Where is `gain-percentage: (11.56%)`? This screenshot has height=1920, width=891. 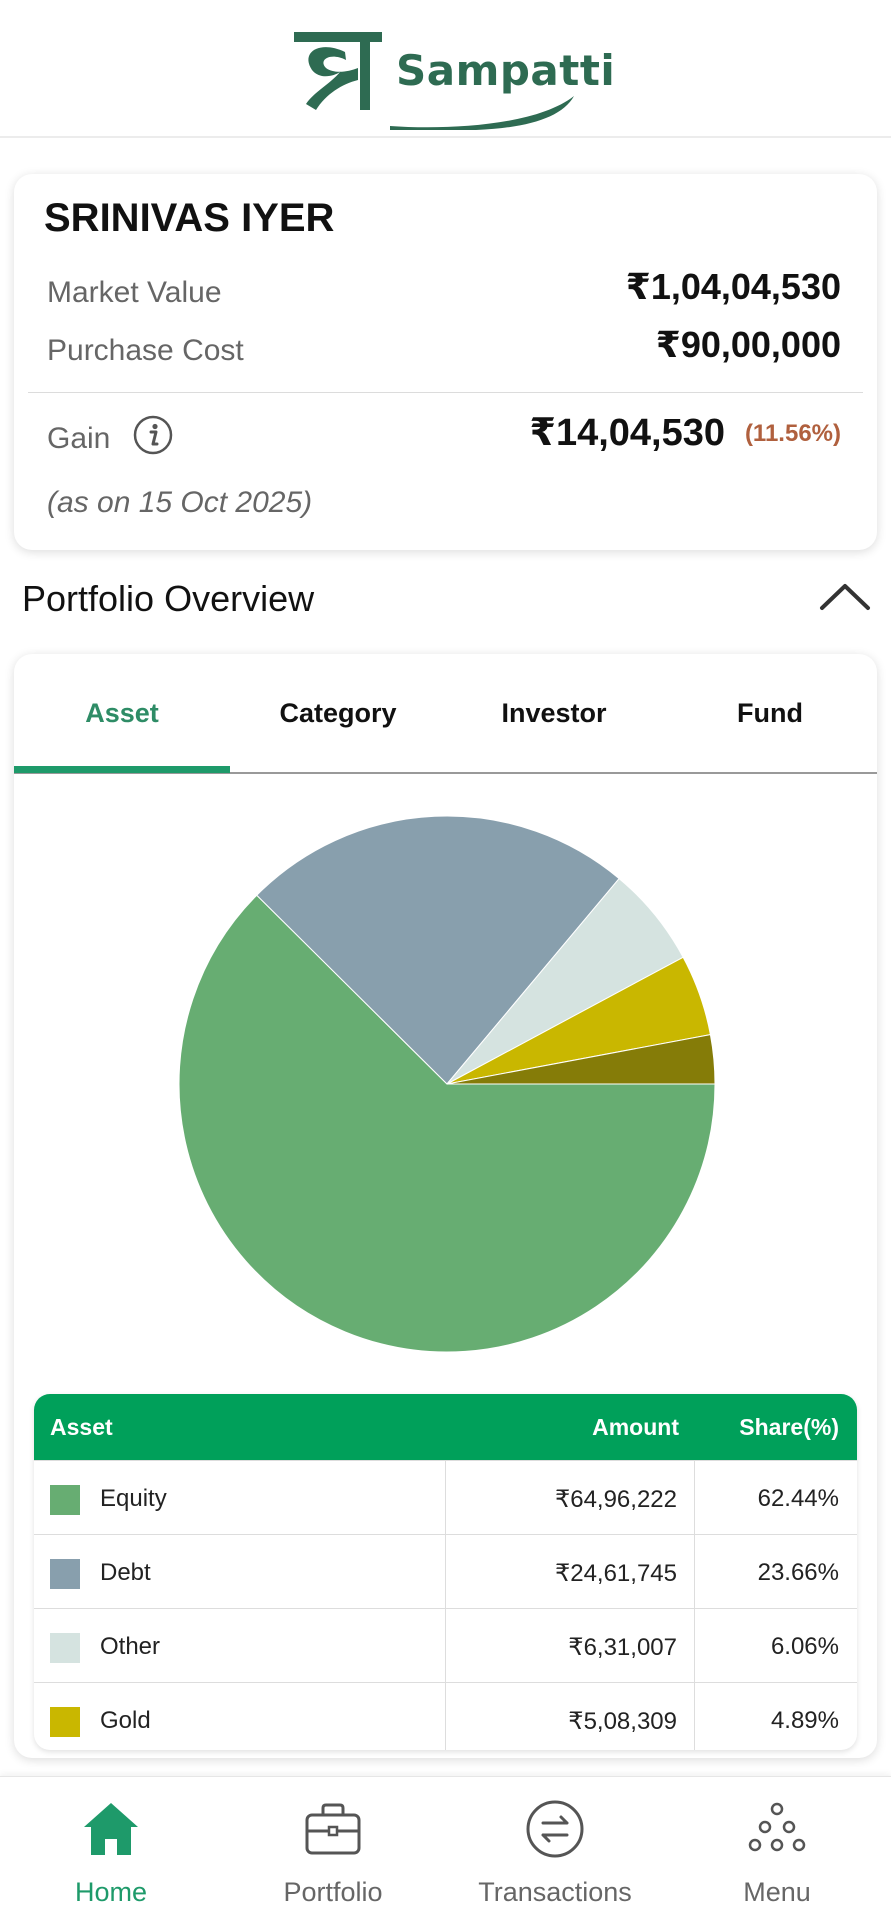 gain-percentage: (11.56%) is located at coordinates (792, 433).